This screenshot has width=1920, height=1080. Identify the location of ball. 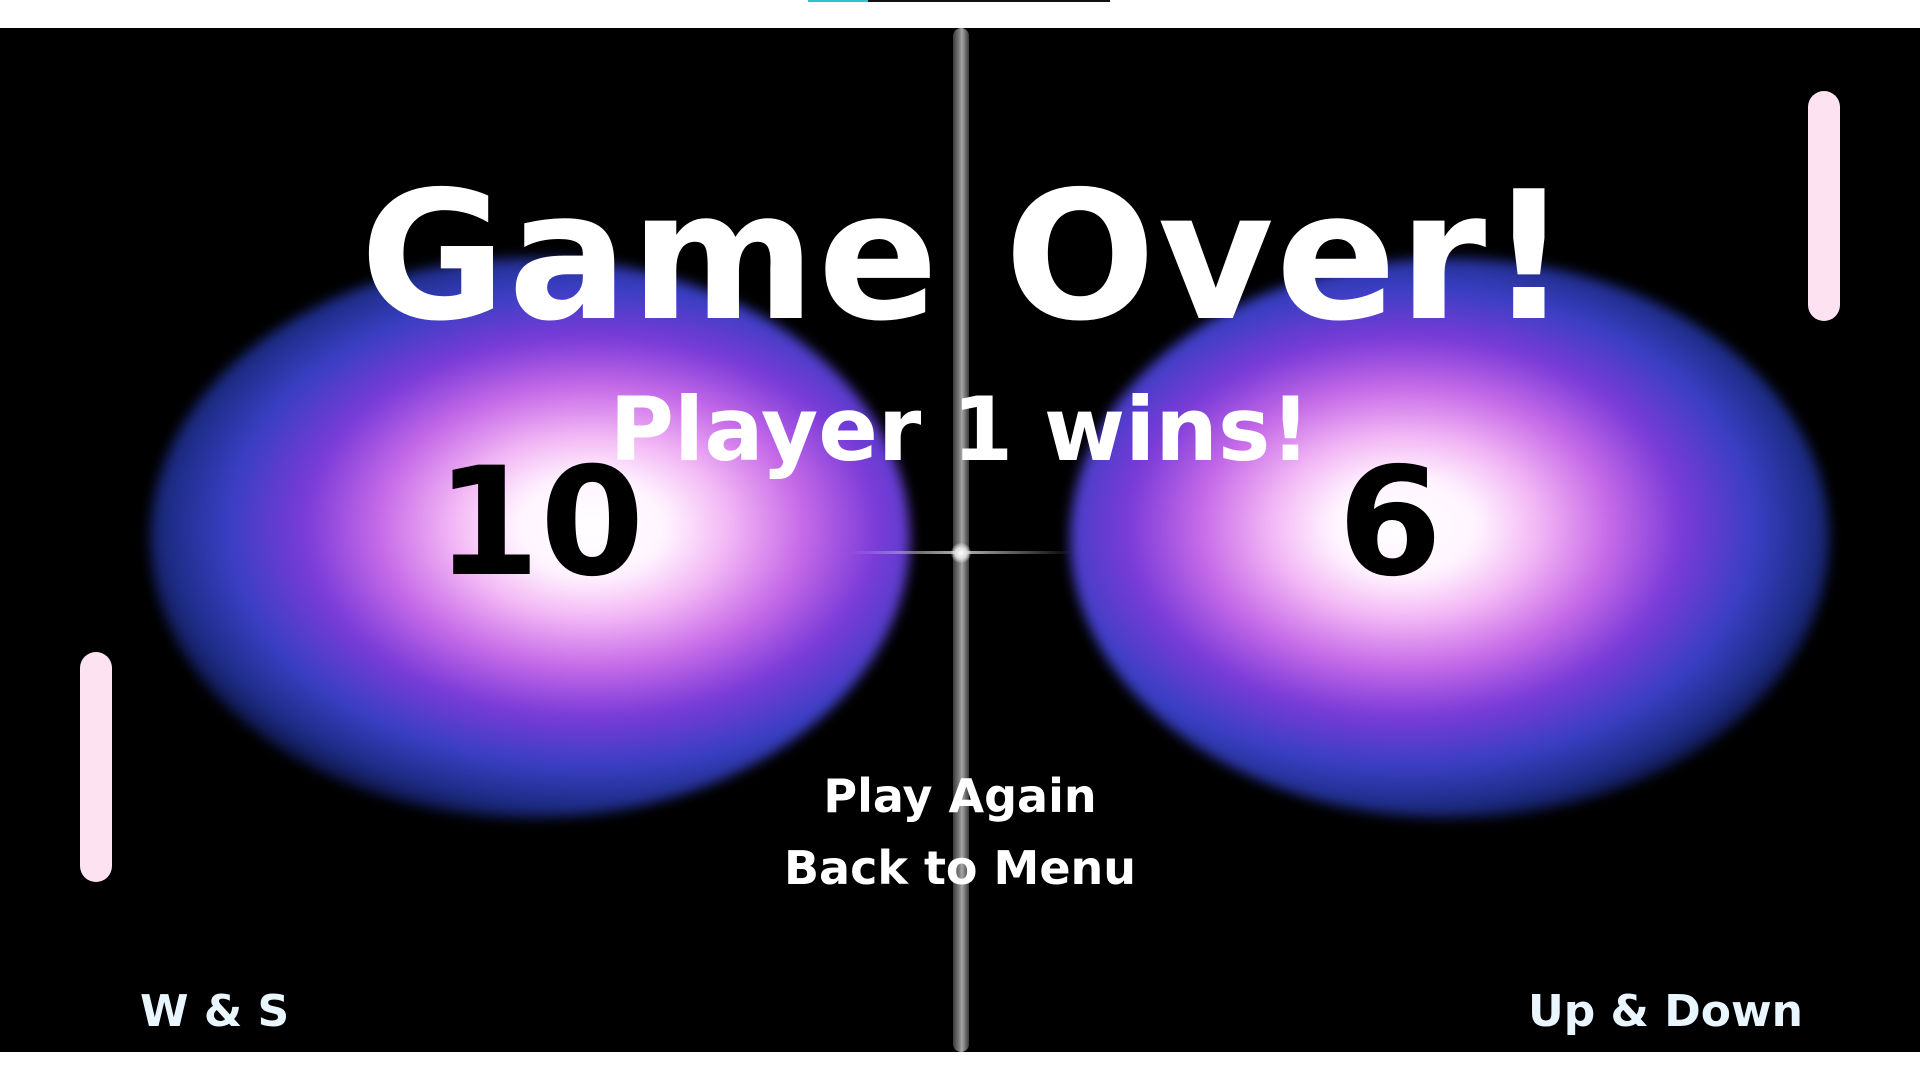
(961, 553).